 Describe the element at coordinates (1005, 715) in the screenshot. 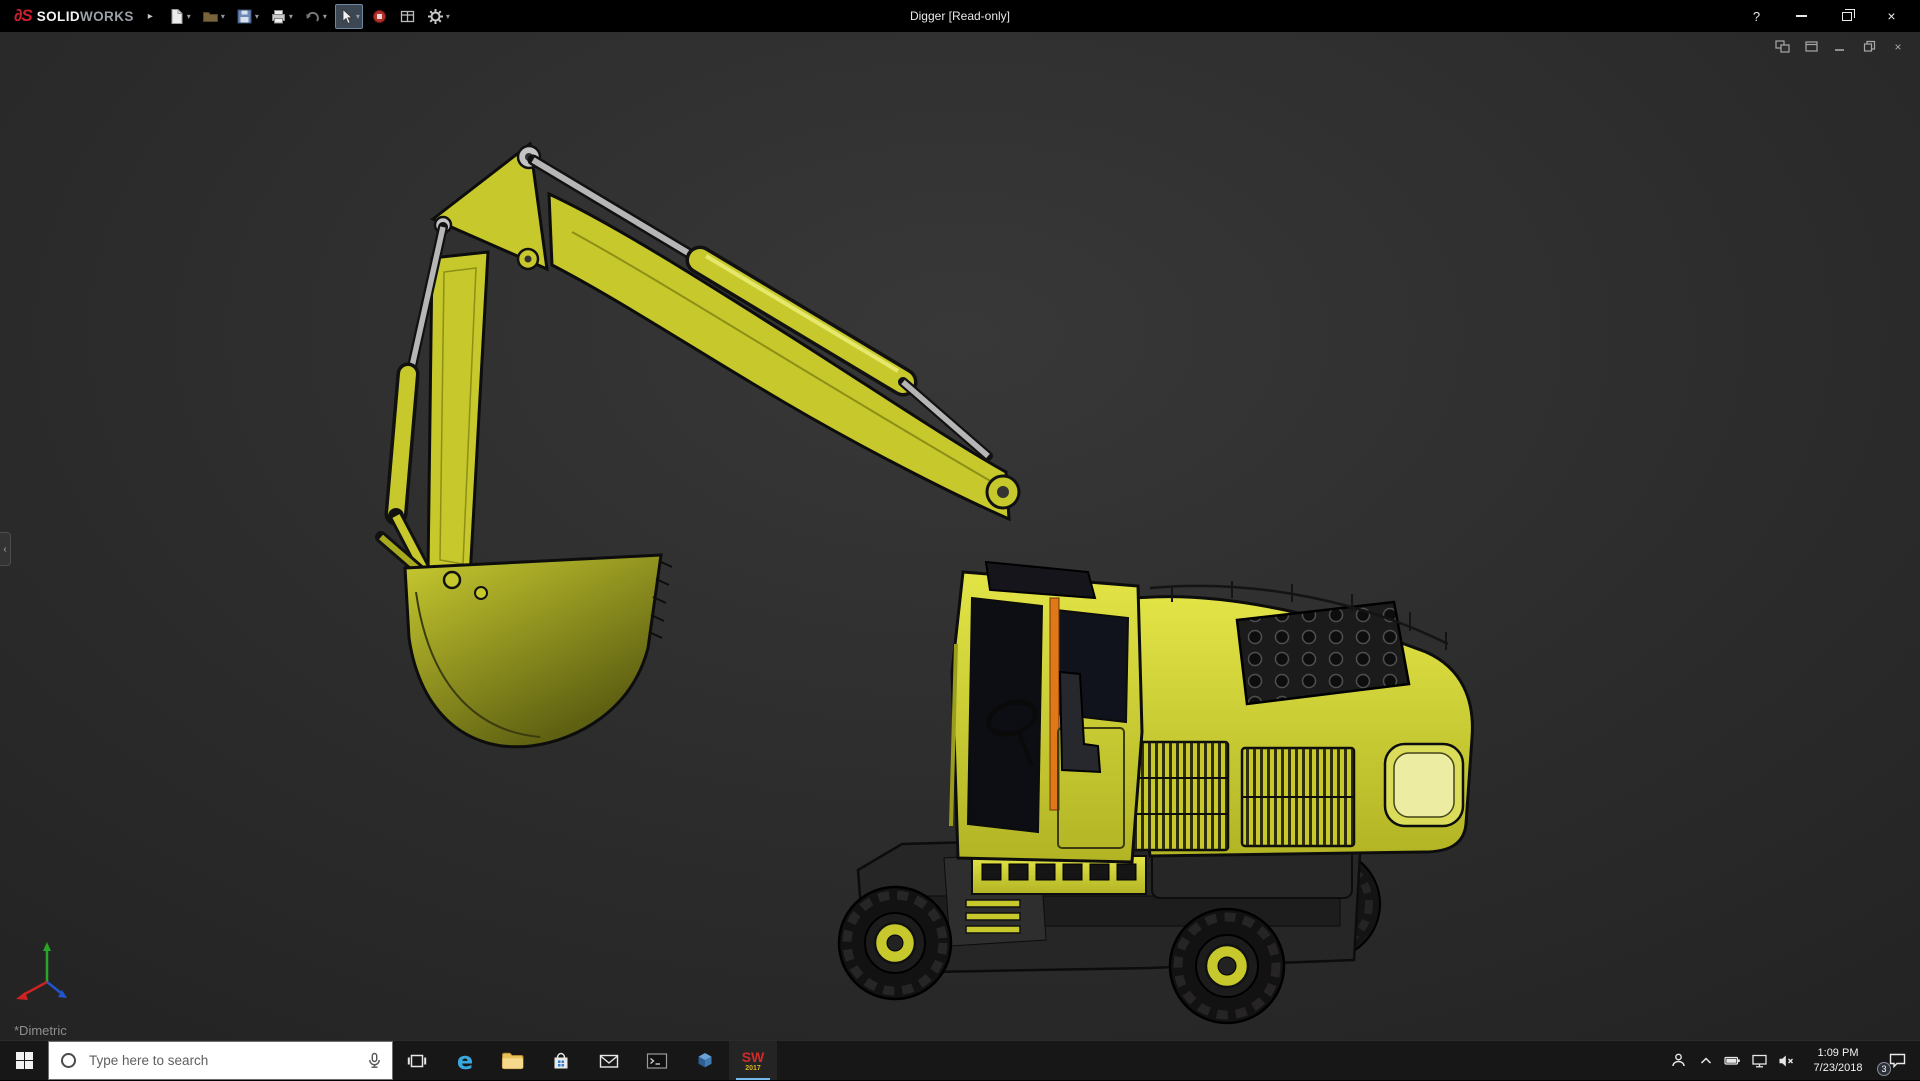

I see `cab-windshield` at that location.